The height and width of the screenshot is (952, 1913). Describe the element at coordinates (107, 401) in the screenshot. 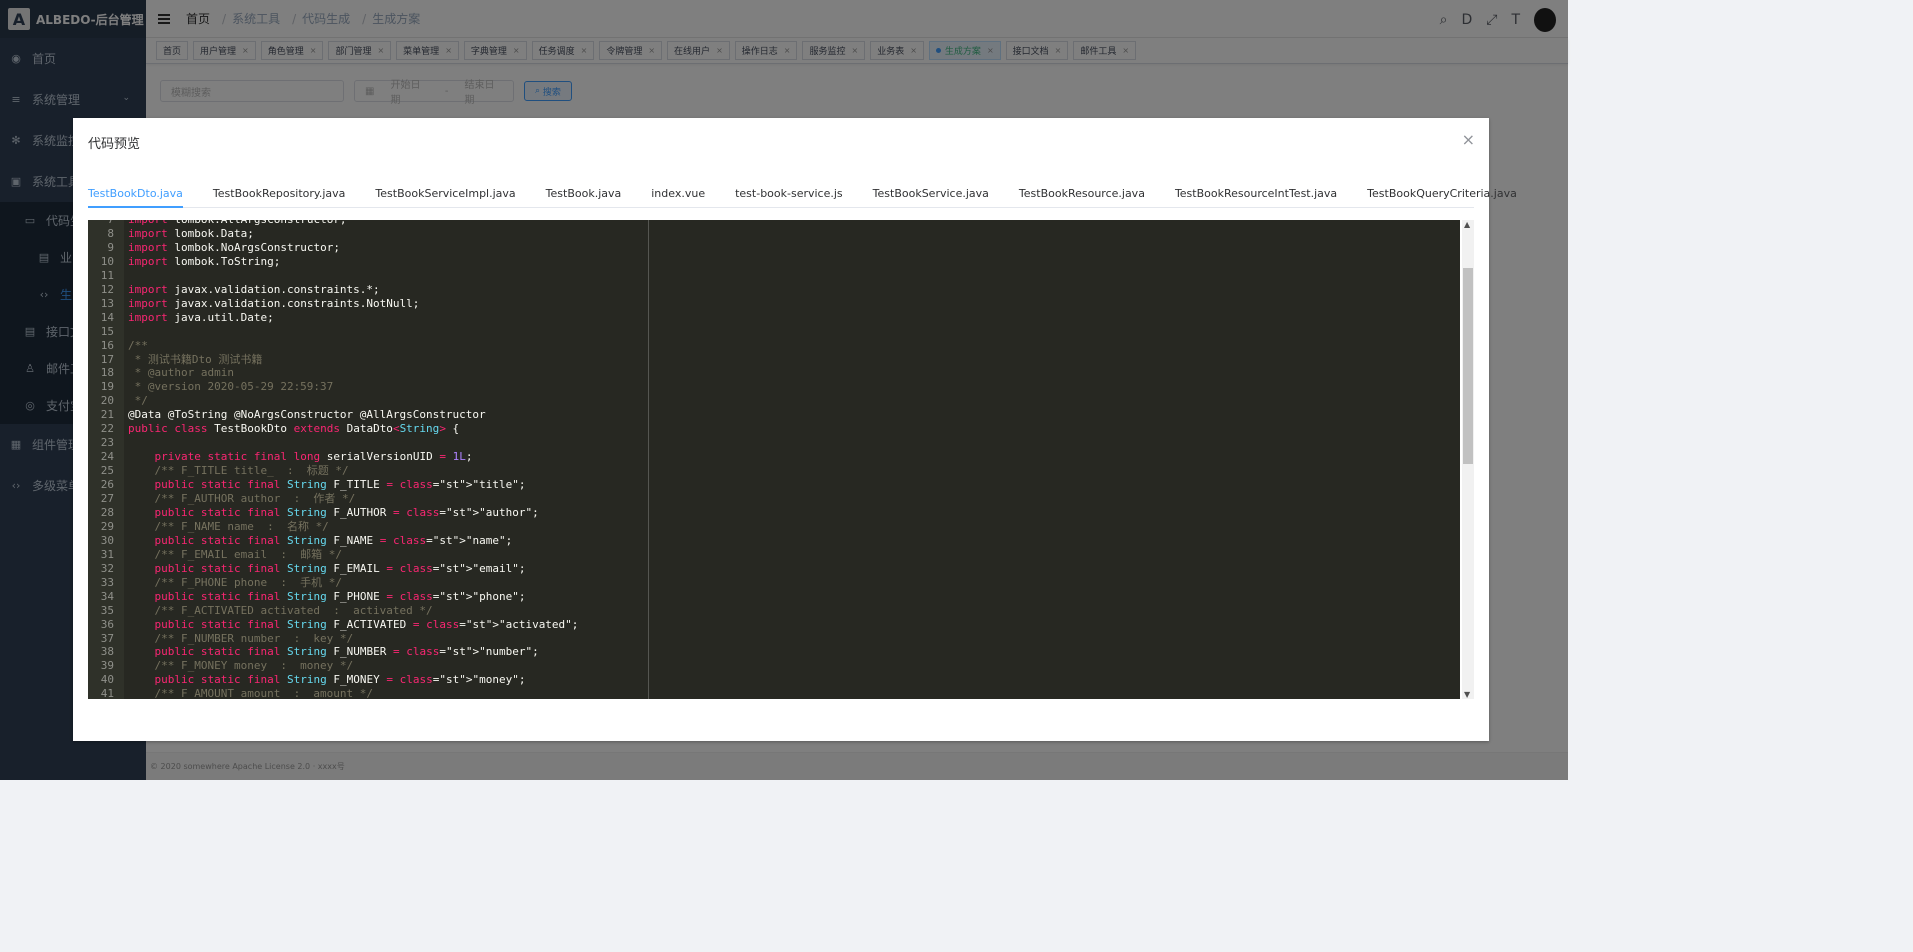

I see `line-number: 20` at that location.